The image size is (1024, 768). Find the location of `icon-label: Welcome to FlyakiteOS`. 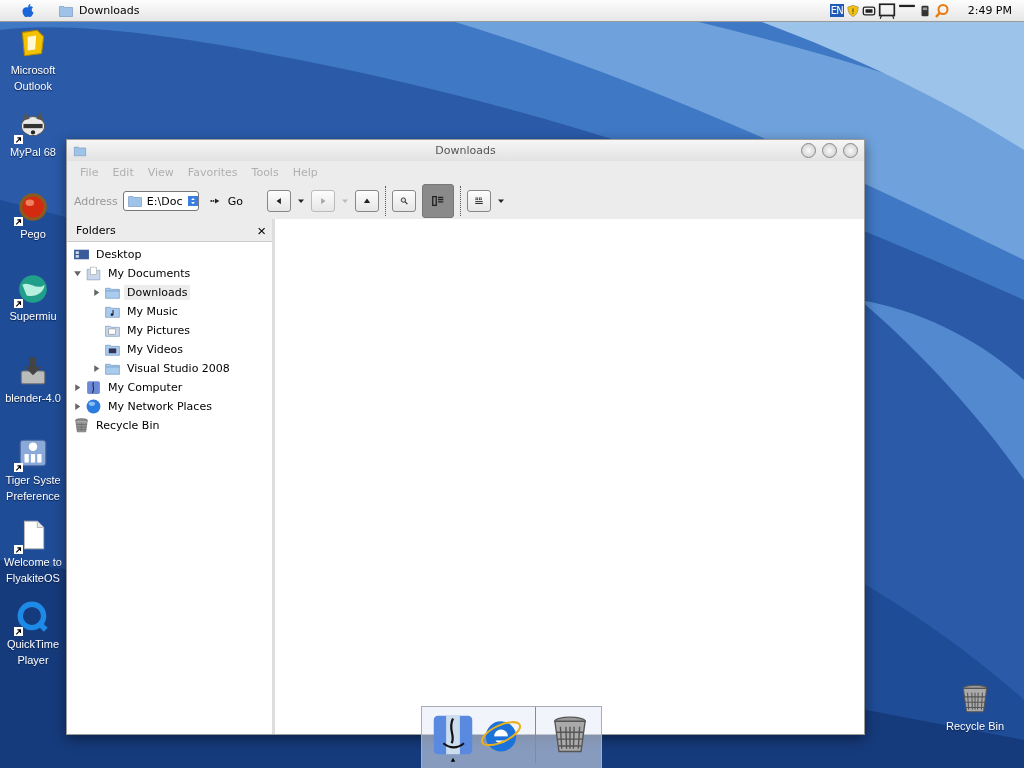

icon-label: Welcome to FlyakiteOS is located at coordinates (33, 570).